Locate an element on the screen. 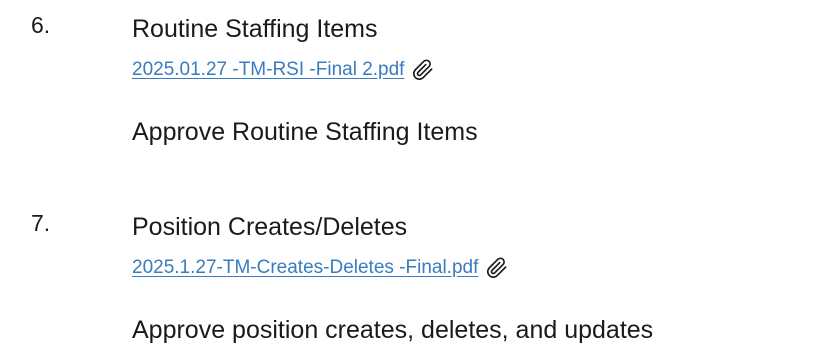 This screenshot has height=360, width=837. attachment: 2025.1.27-TM-Creates-Deletes -Final.pdf is located at coordinates (320, 268).